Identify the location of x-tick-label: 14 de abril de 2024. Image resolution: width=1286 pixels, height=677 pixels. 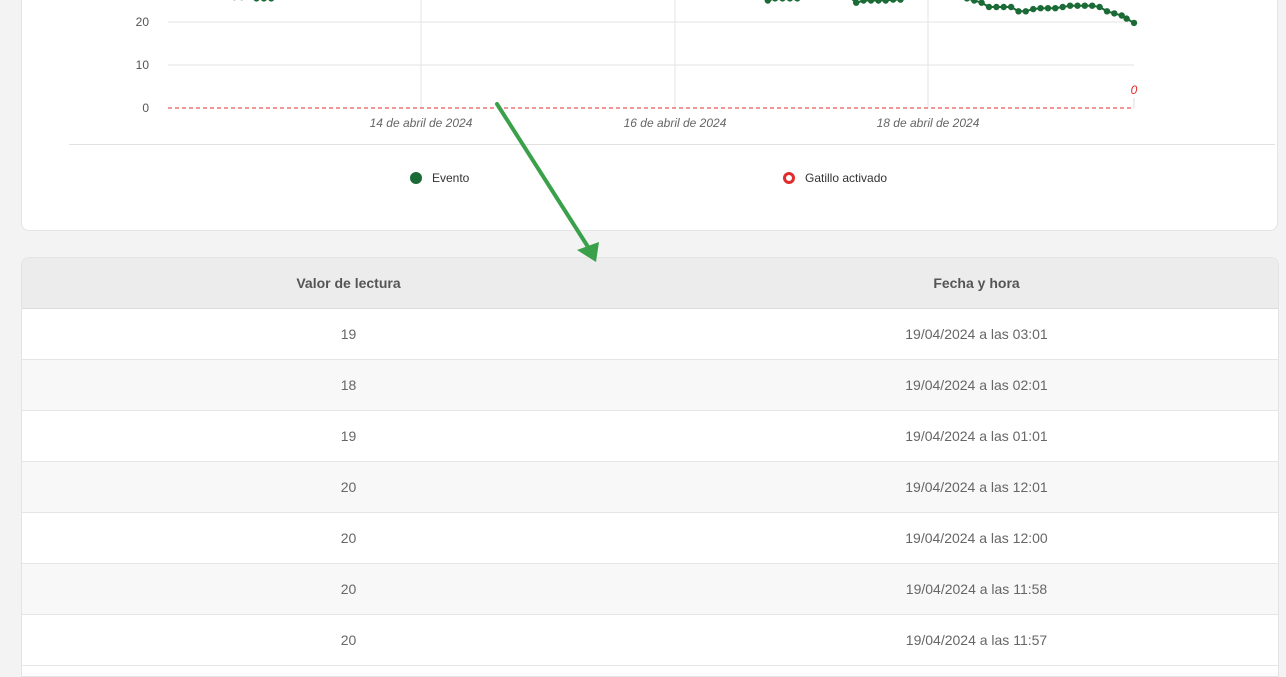
(421, 123).